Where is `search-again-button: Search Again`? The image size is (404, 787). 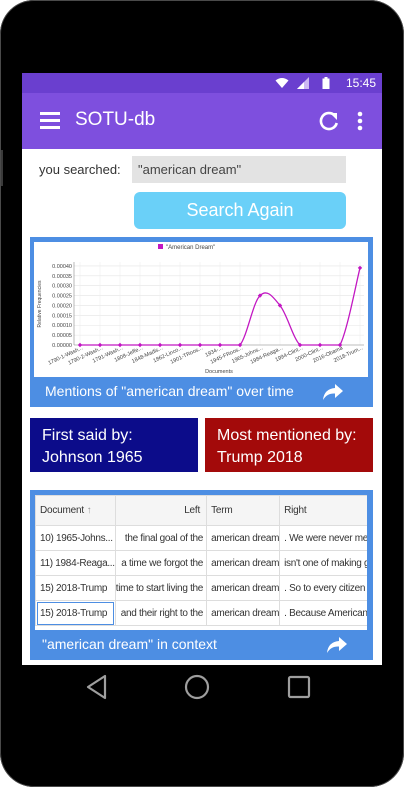 search-again-button: Search Again is located at coordinates (240, 210).